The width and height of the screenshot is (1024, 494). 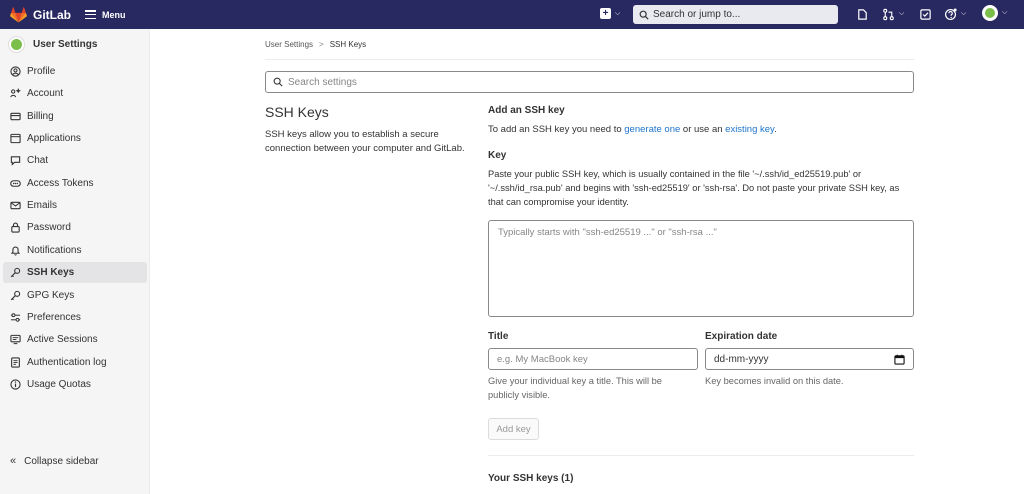 What do you see at coordinates (701, 268) in the screenshot?
I see `key-textarea` at bounding box center [701, 268].